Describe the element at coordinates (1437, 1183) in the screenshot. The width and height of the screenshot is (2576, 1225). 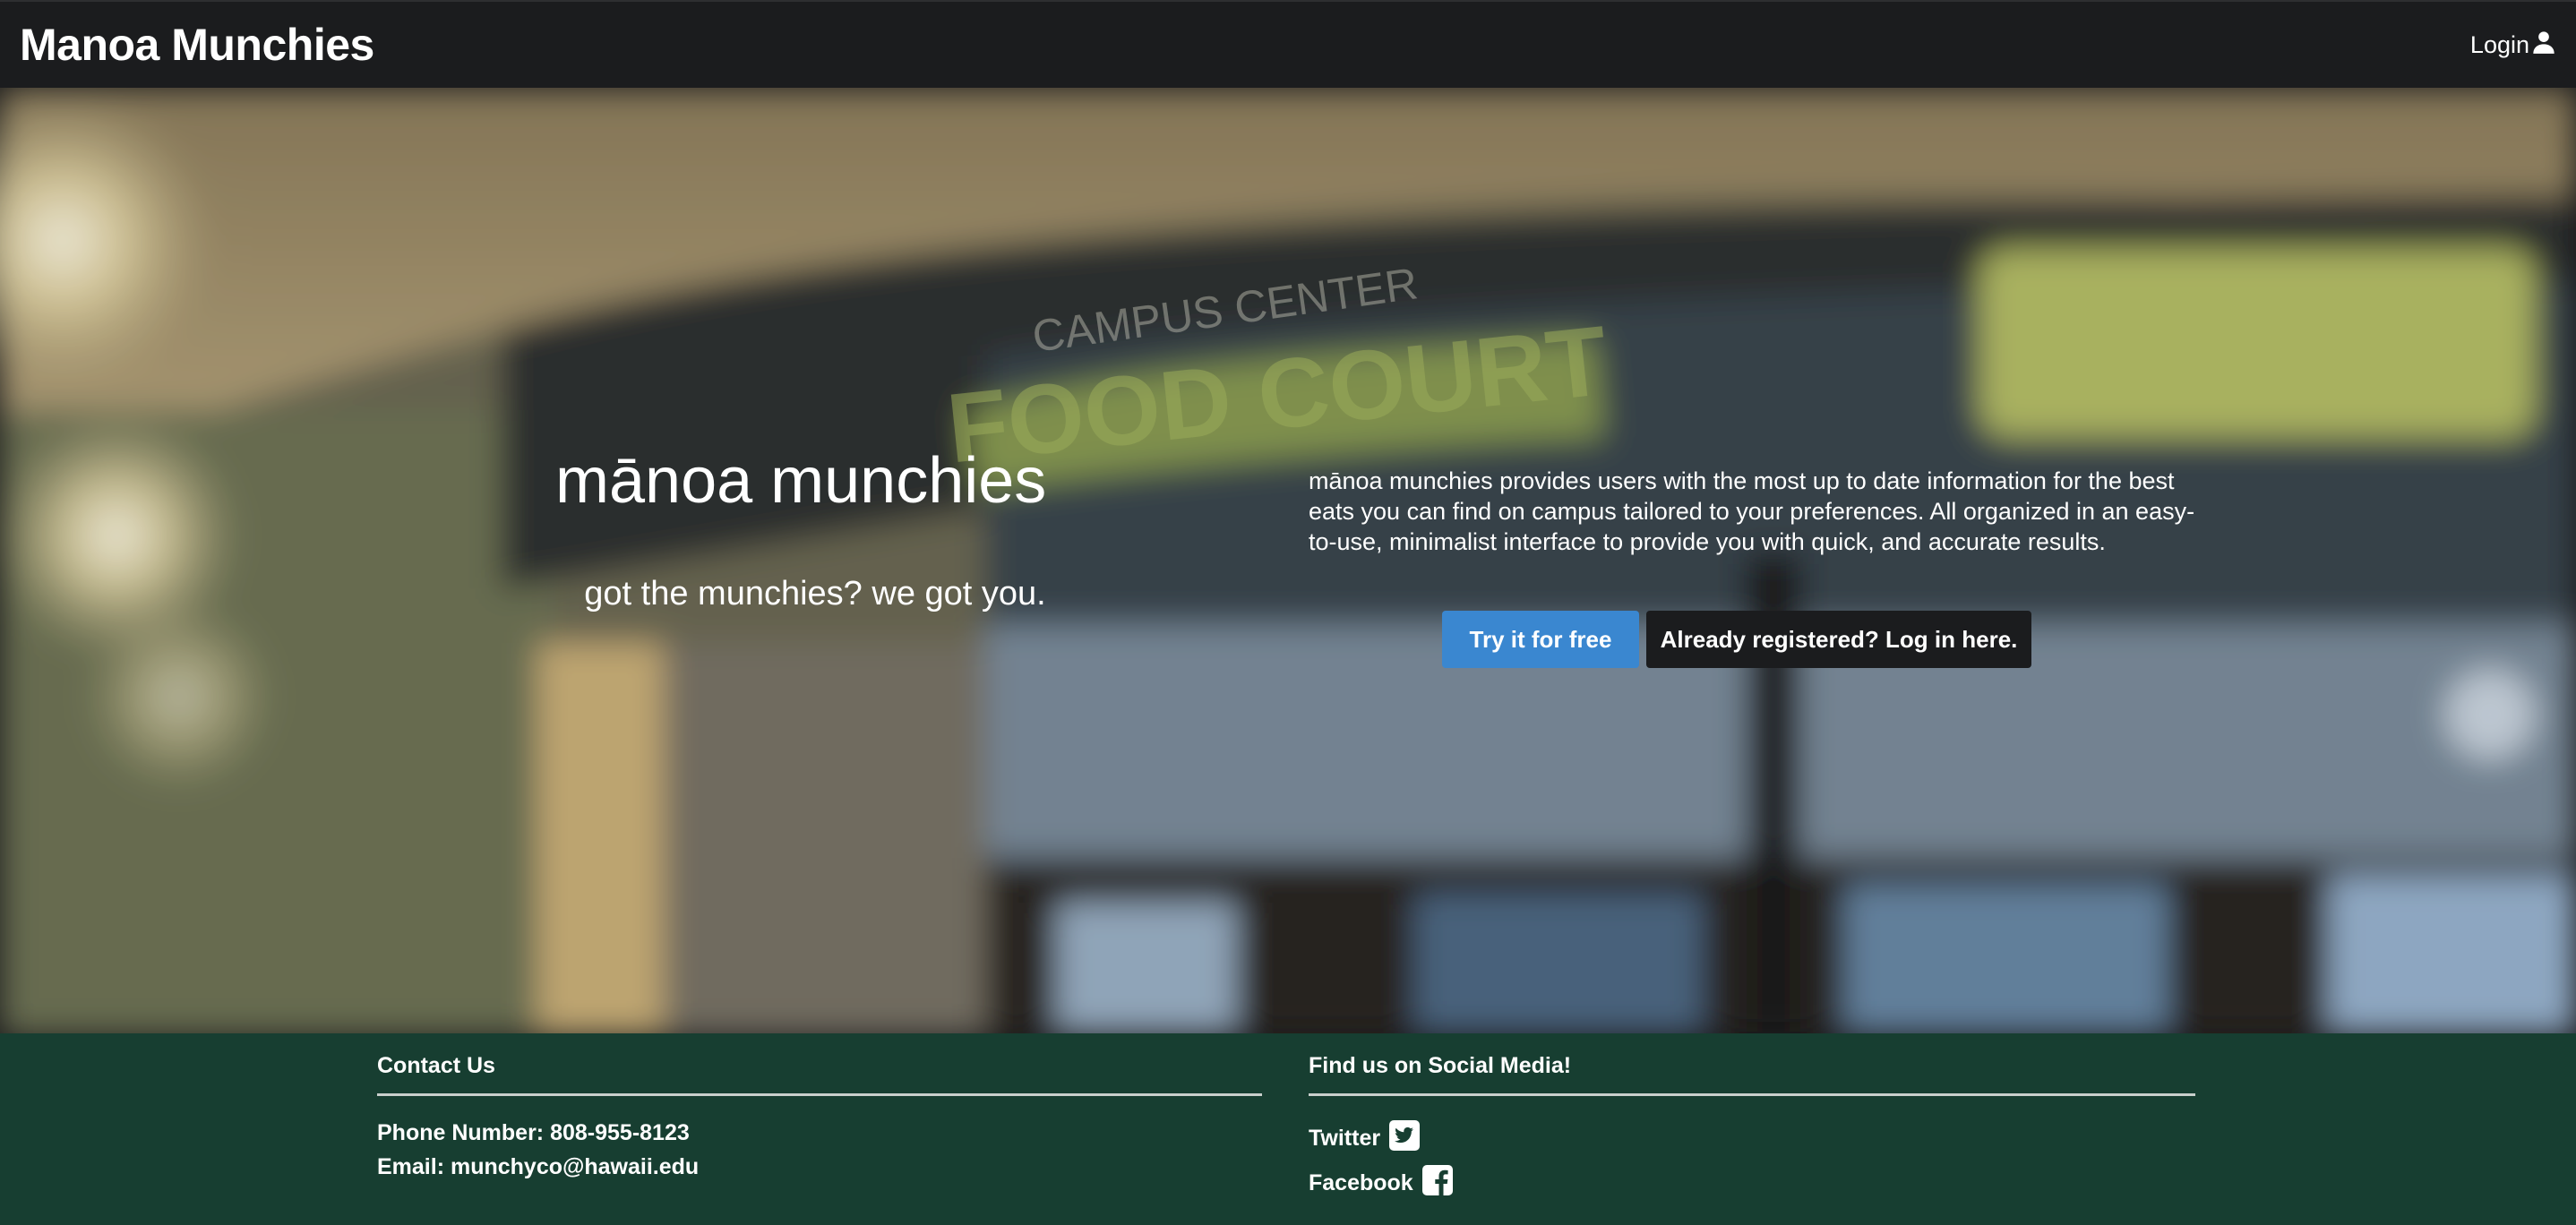
I see `facebook-icon` at that location.